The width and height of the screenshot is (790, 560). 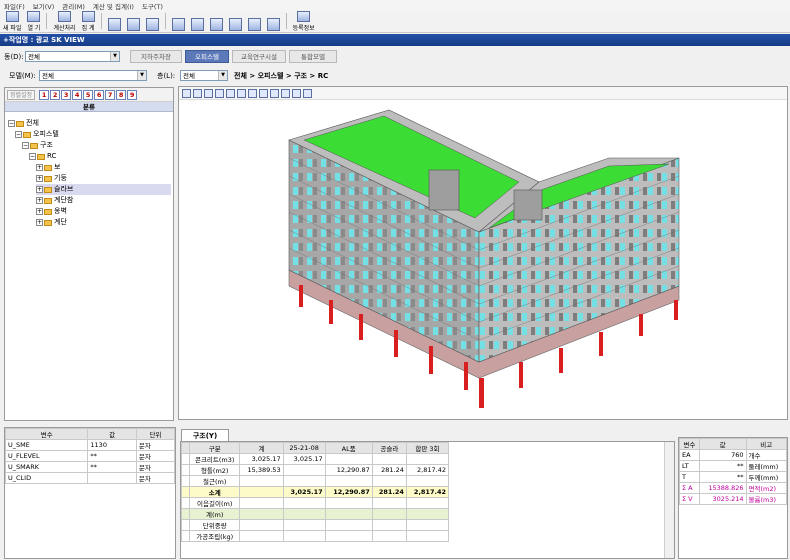 I want to click on level-4-button: 4, so click(x=77, y=94).